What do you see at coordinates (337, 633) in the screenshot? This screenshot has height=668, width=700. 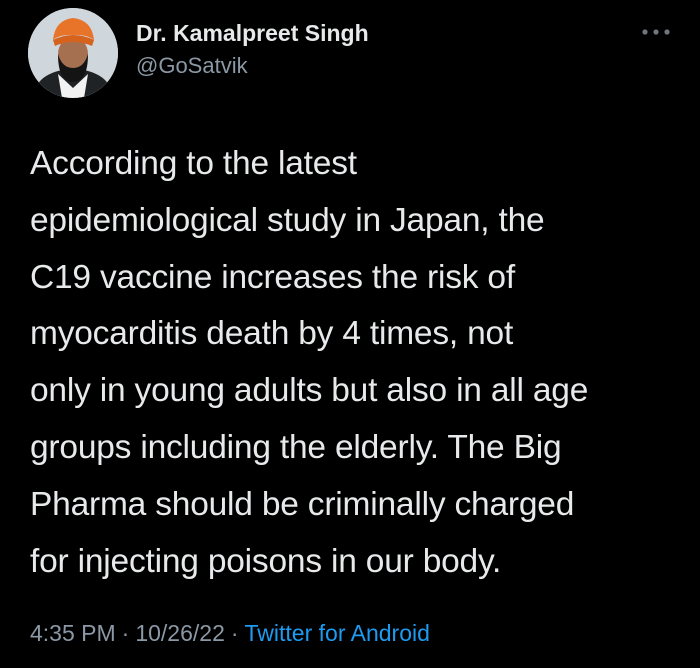 I see `tweet-source-link: Twitter for Android` at bounding box center [337, 633].